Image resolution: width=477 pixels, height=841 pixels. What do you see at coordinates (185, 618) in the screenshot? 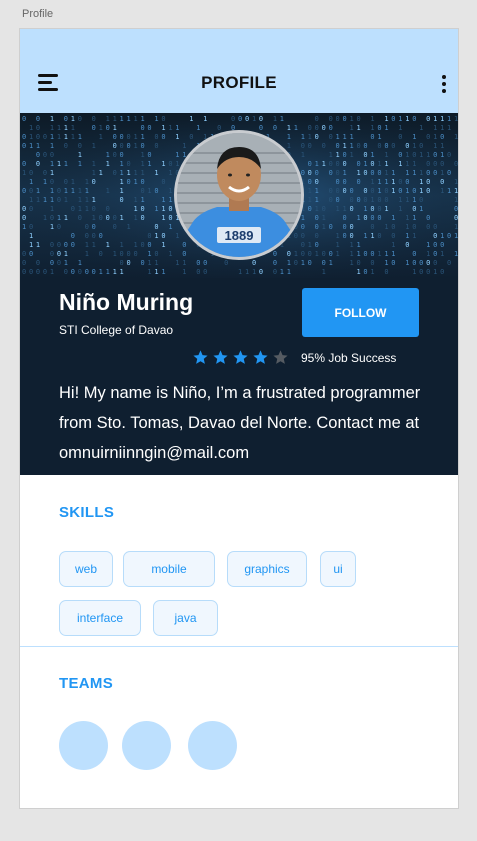
I see `skill-chip-java: java` at bounding box center [185, 618].